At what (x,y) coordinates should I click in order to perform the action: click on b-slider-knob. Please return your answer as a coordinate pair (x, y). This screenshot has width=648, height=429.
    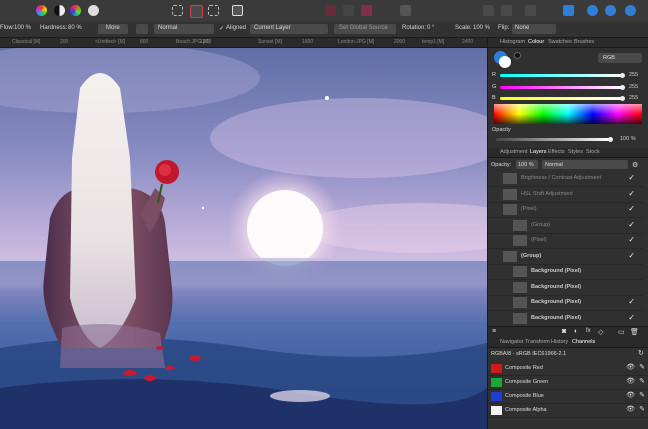
    Looking at the image, I should click on (622, 98).